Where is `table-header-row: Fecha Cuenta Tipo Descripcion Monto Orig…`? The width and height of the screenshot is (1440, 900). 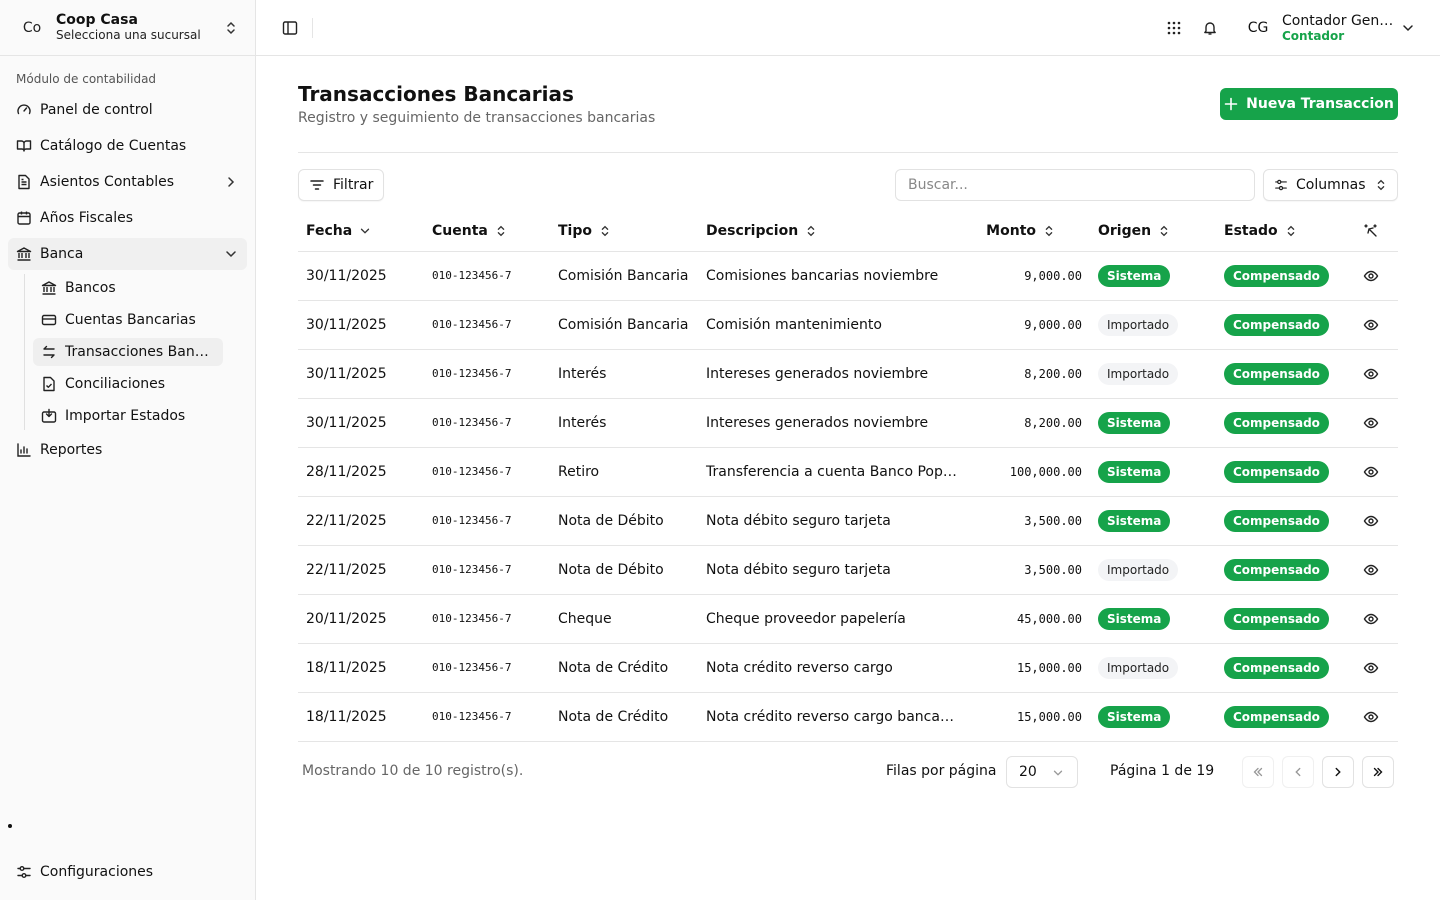 table-header-row: Fecha Cuenta Tipo Descripcion Monto Orig… is located at coordinates (848, 231).